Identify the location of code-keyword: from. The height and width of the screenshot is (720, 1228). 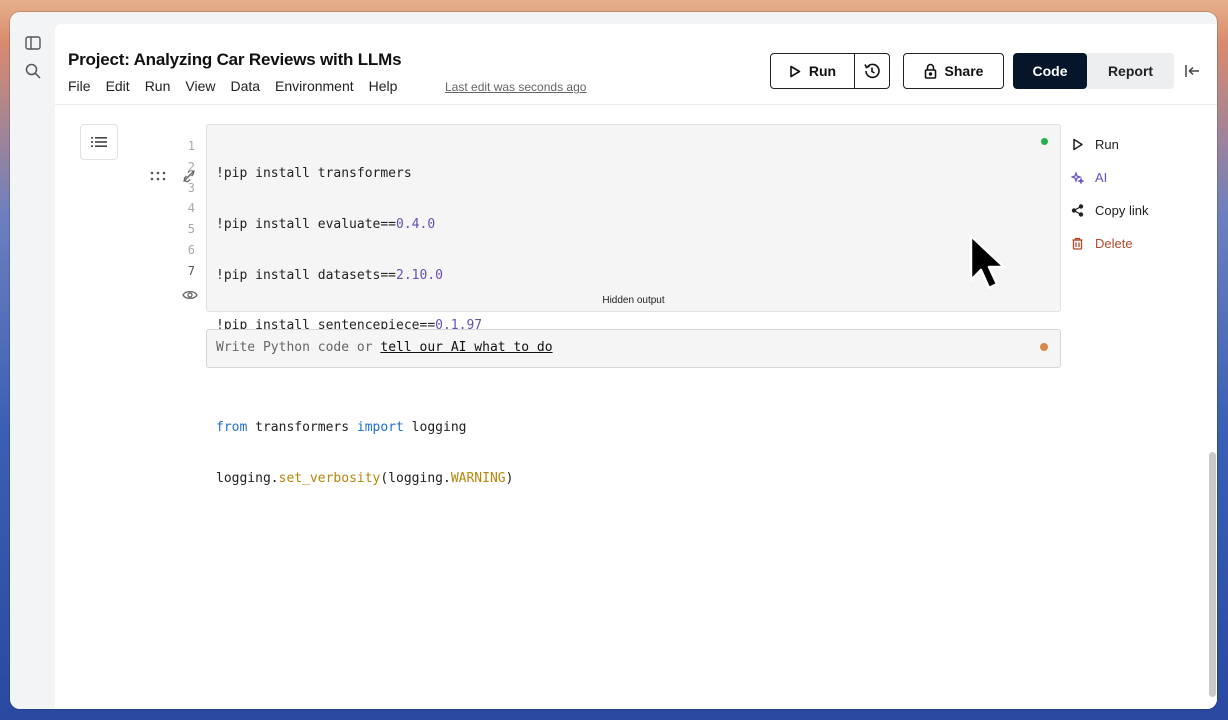
(232, 427).